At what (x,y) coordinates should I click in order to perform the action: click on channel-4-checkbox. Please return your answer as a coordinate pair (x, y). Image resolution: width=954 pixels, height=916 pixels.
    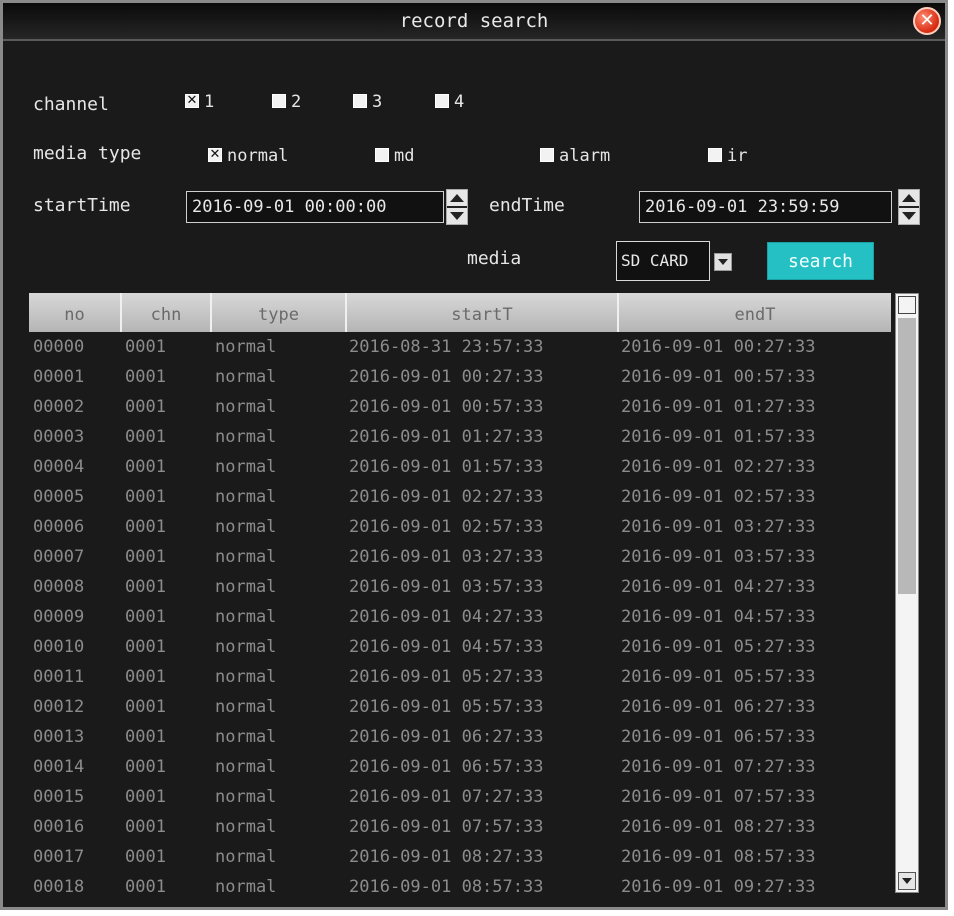
    Looking at the image, I should click on (442, 101).